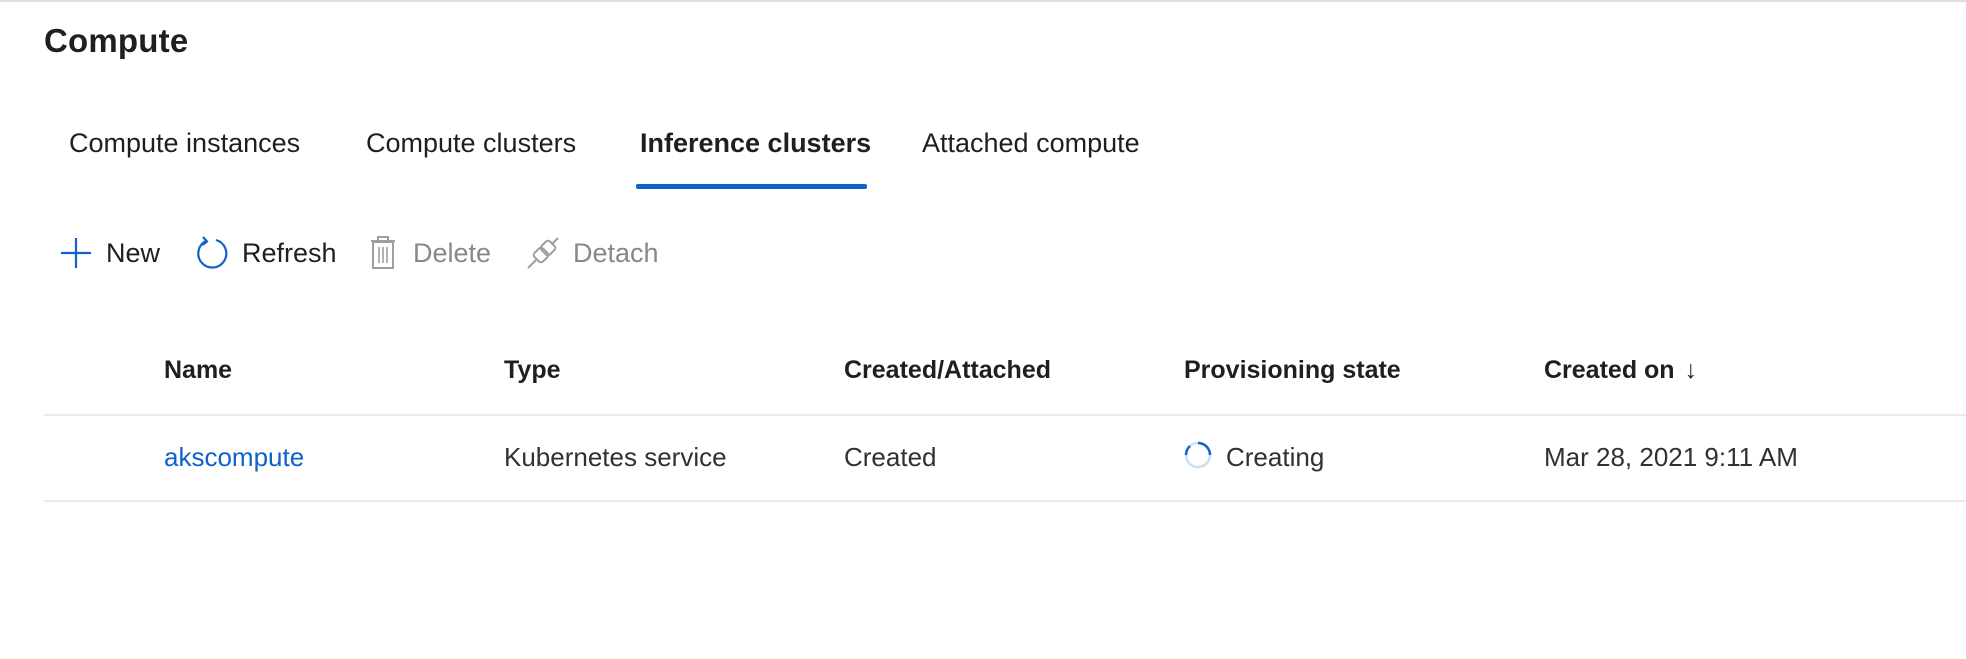 The image size is (1966, 659). I want to click on tab-attached-compute: Attached compute, so click(1031, 143).